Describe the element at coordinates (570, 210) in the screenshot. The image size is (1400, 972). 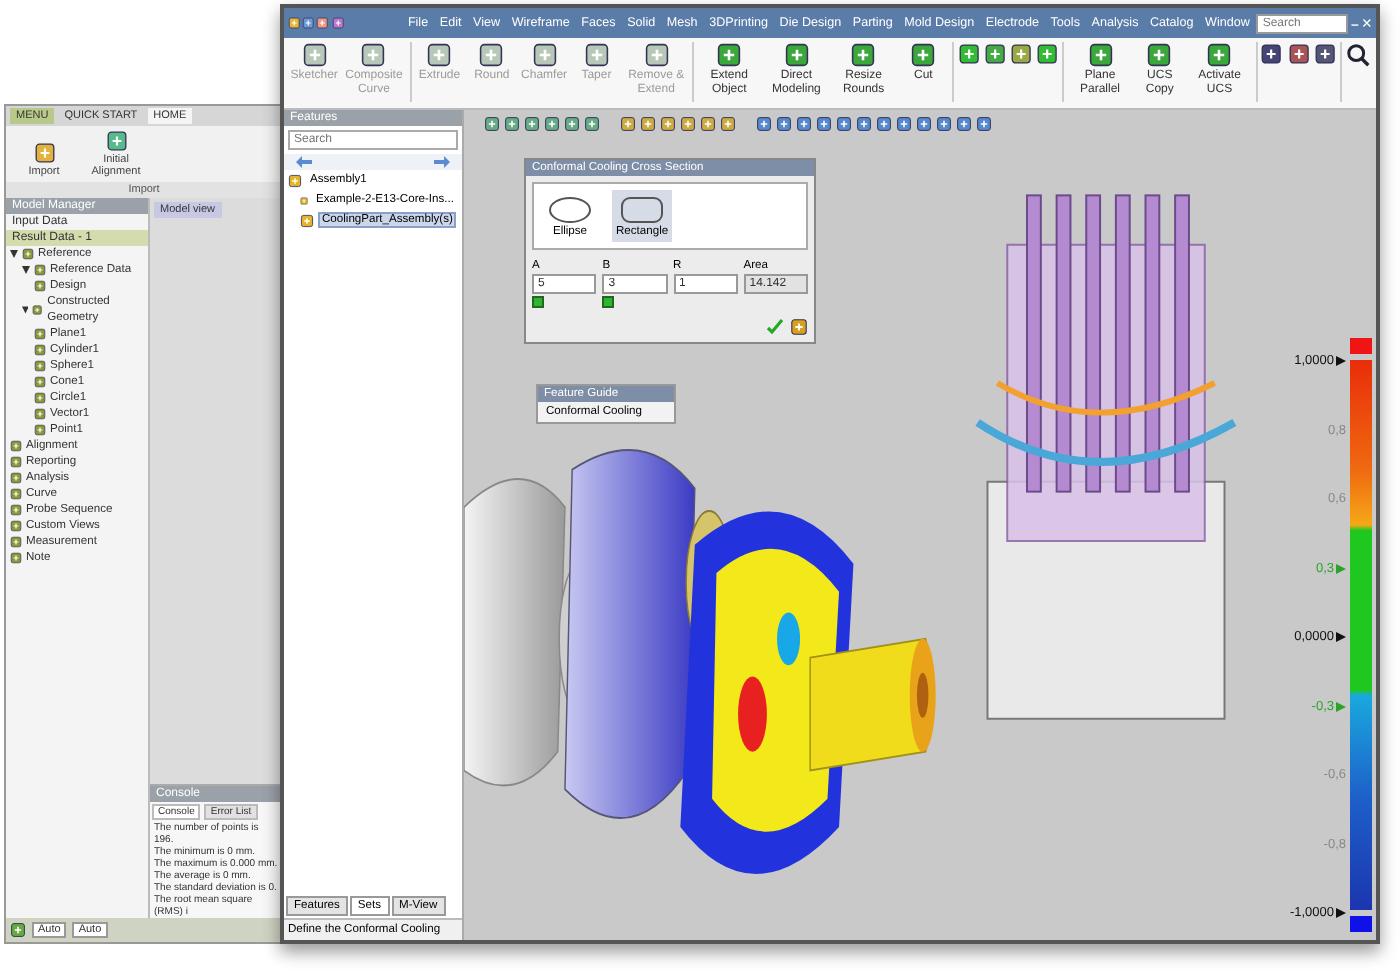
I see `ellipse-shape-icon` at that location.